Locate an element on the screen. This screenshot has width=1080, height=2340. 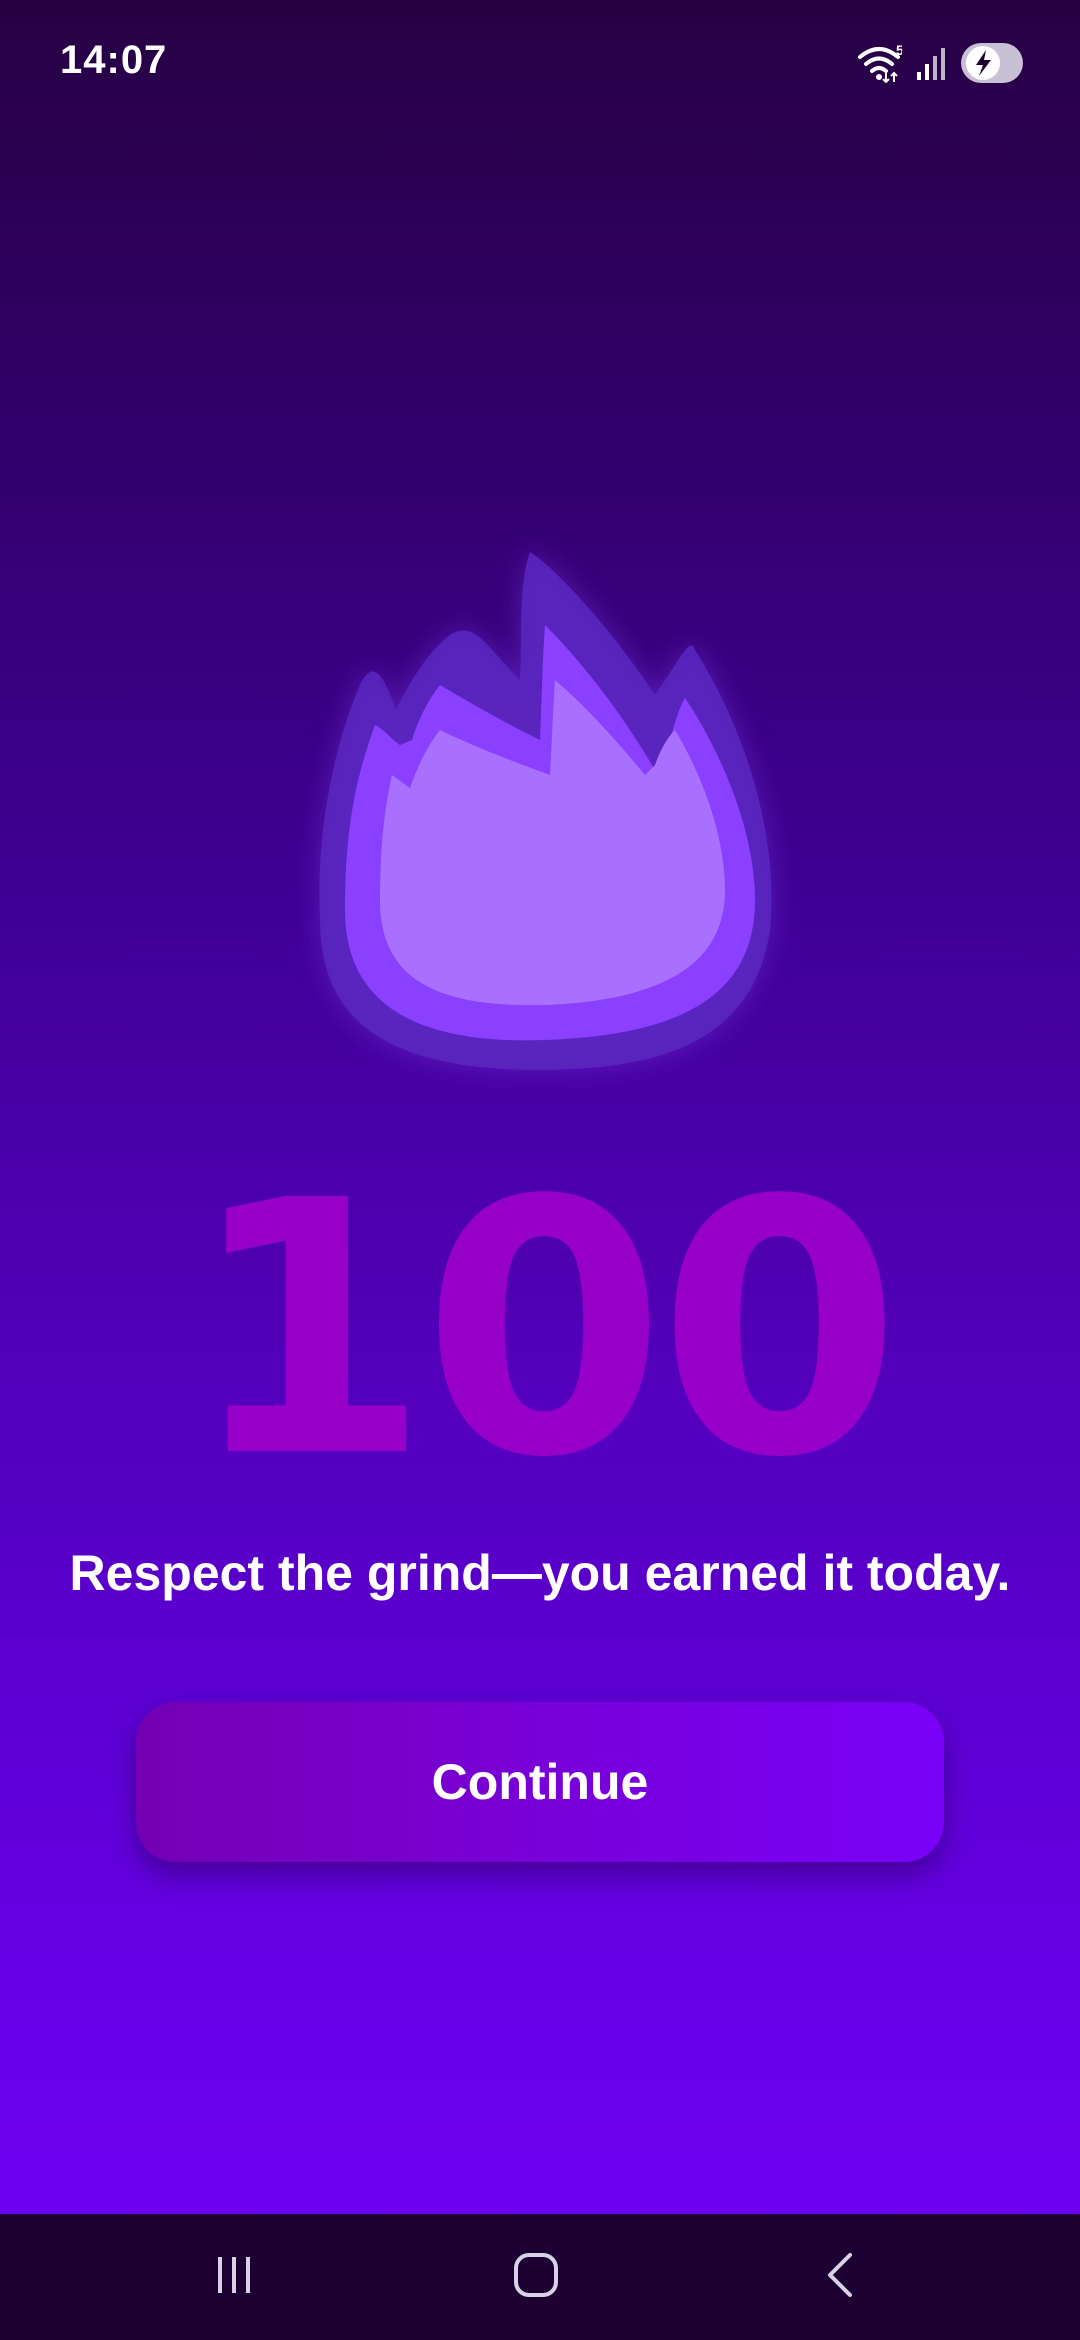
back-button is located at coordinates (840, 2277).